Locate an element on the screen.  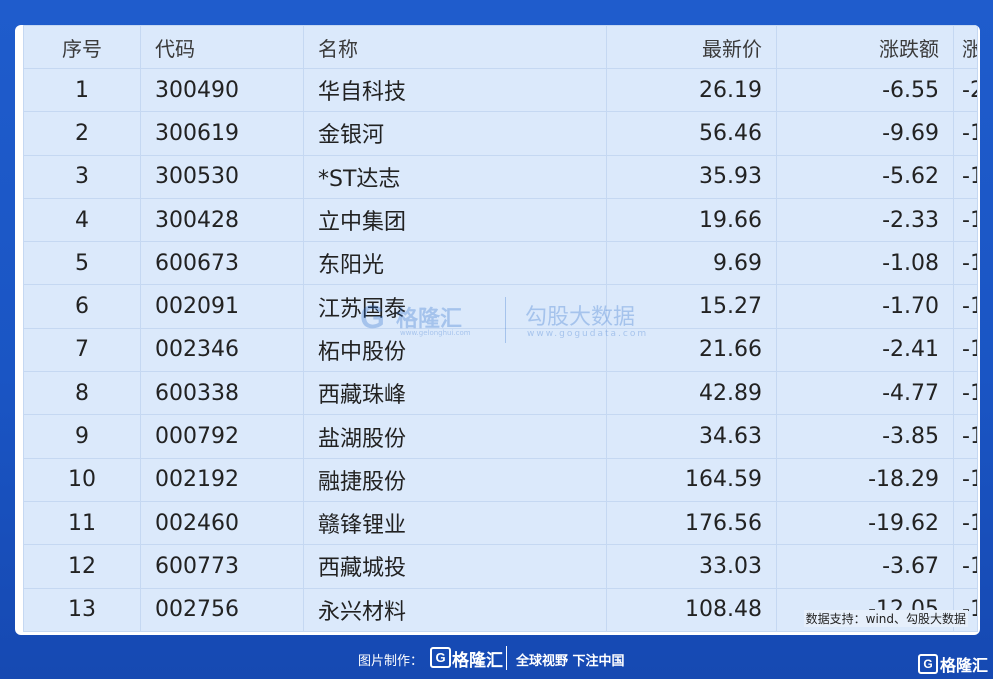
cell-index: 13 is located at coordinates (82, 609).